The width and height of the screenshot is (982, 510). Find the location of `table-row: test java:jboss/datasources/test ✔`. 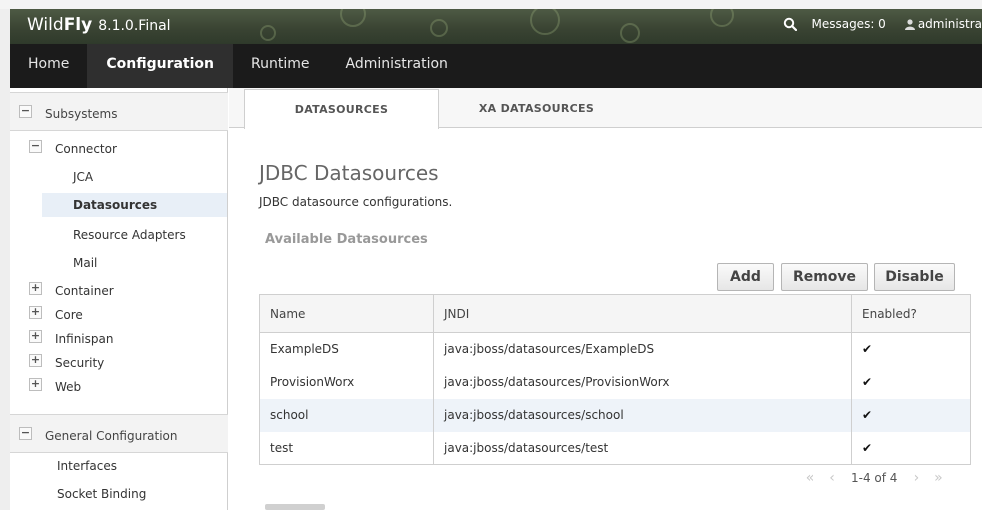

table-row: test java:jboss/datasources/test ✔ is located at coordinates (615, 448).